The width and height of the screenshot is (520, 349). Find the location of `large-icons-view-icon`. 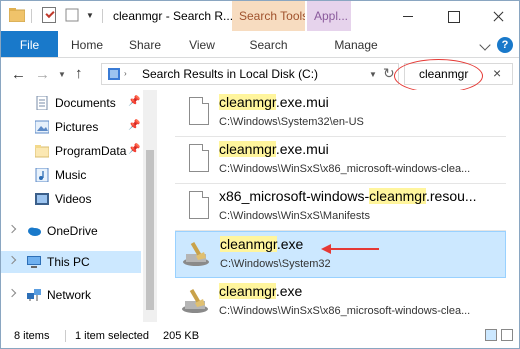

large-icons-view-icon is located at coordinates (507, 335).